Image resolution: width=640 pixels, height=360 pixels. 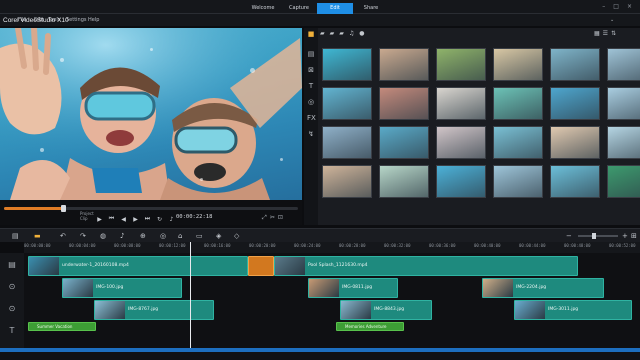 What do you see at coordinates (370, 326) in the screenshot?
I see `title-clip: Memories Adventure` at bounding box center [370, 326].